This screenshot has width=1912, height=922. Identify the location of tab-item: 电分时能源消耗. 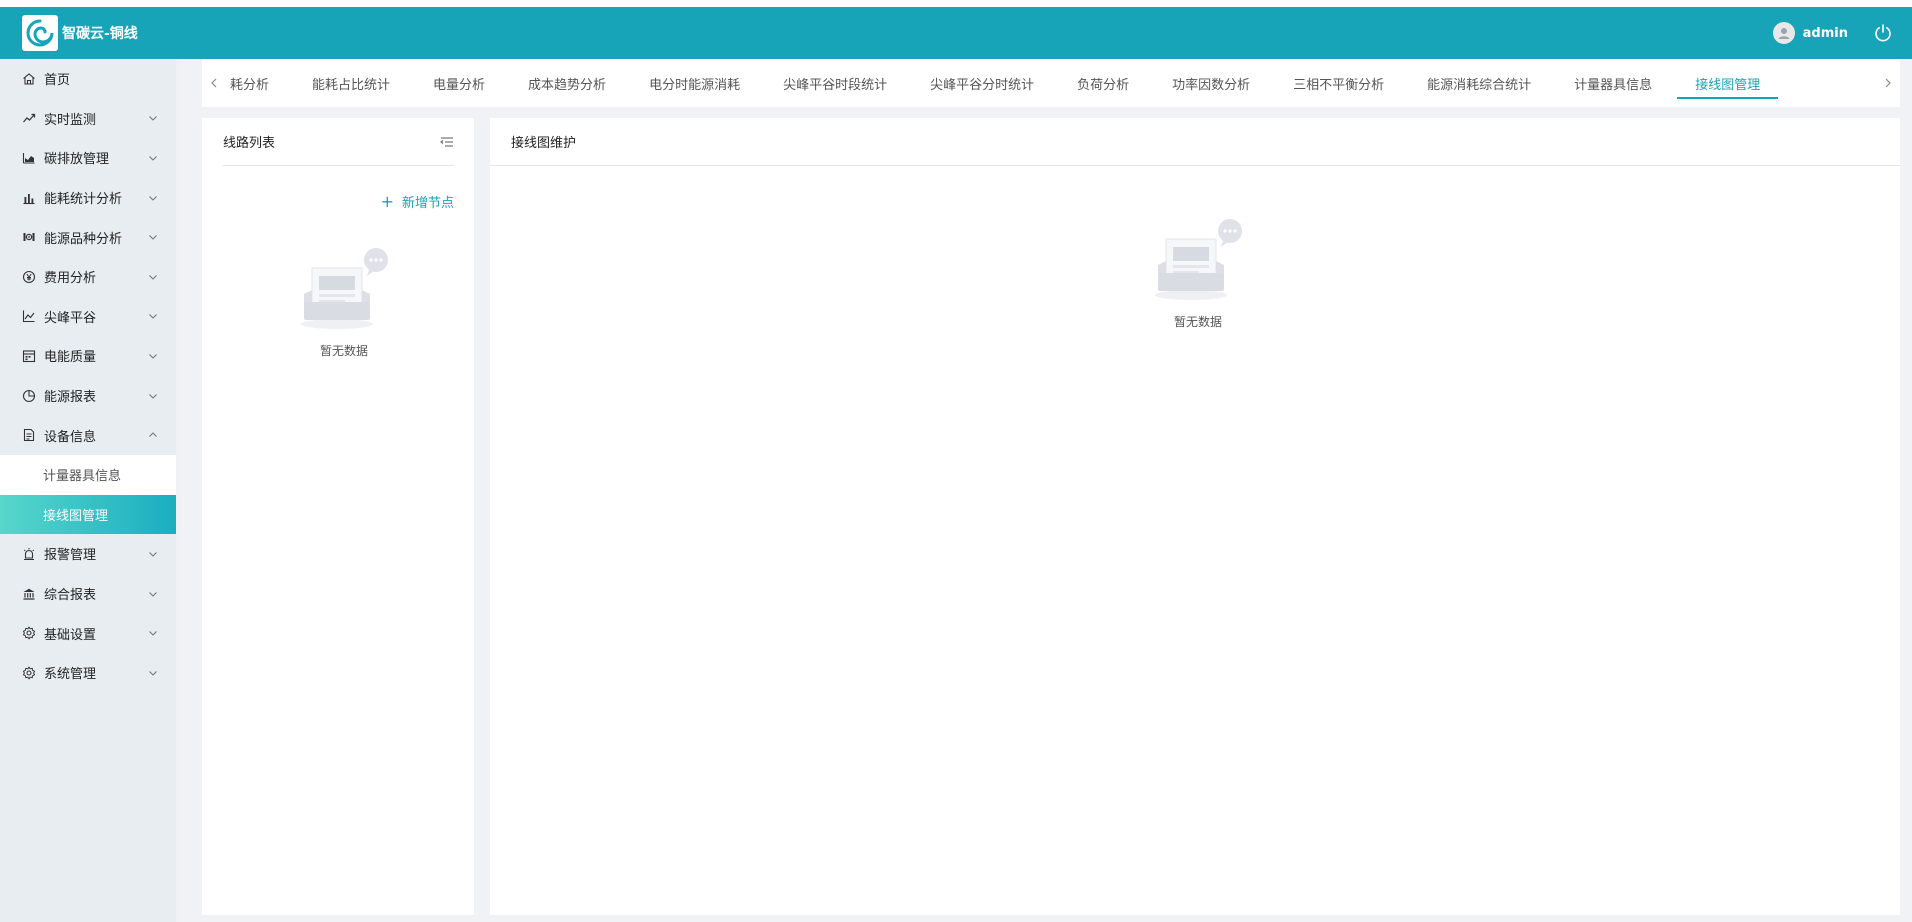
(694, 83).